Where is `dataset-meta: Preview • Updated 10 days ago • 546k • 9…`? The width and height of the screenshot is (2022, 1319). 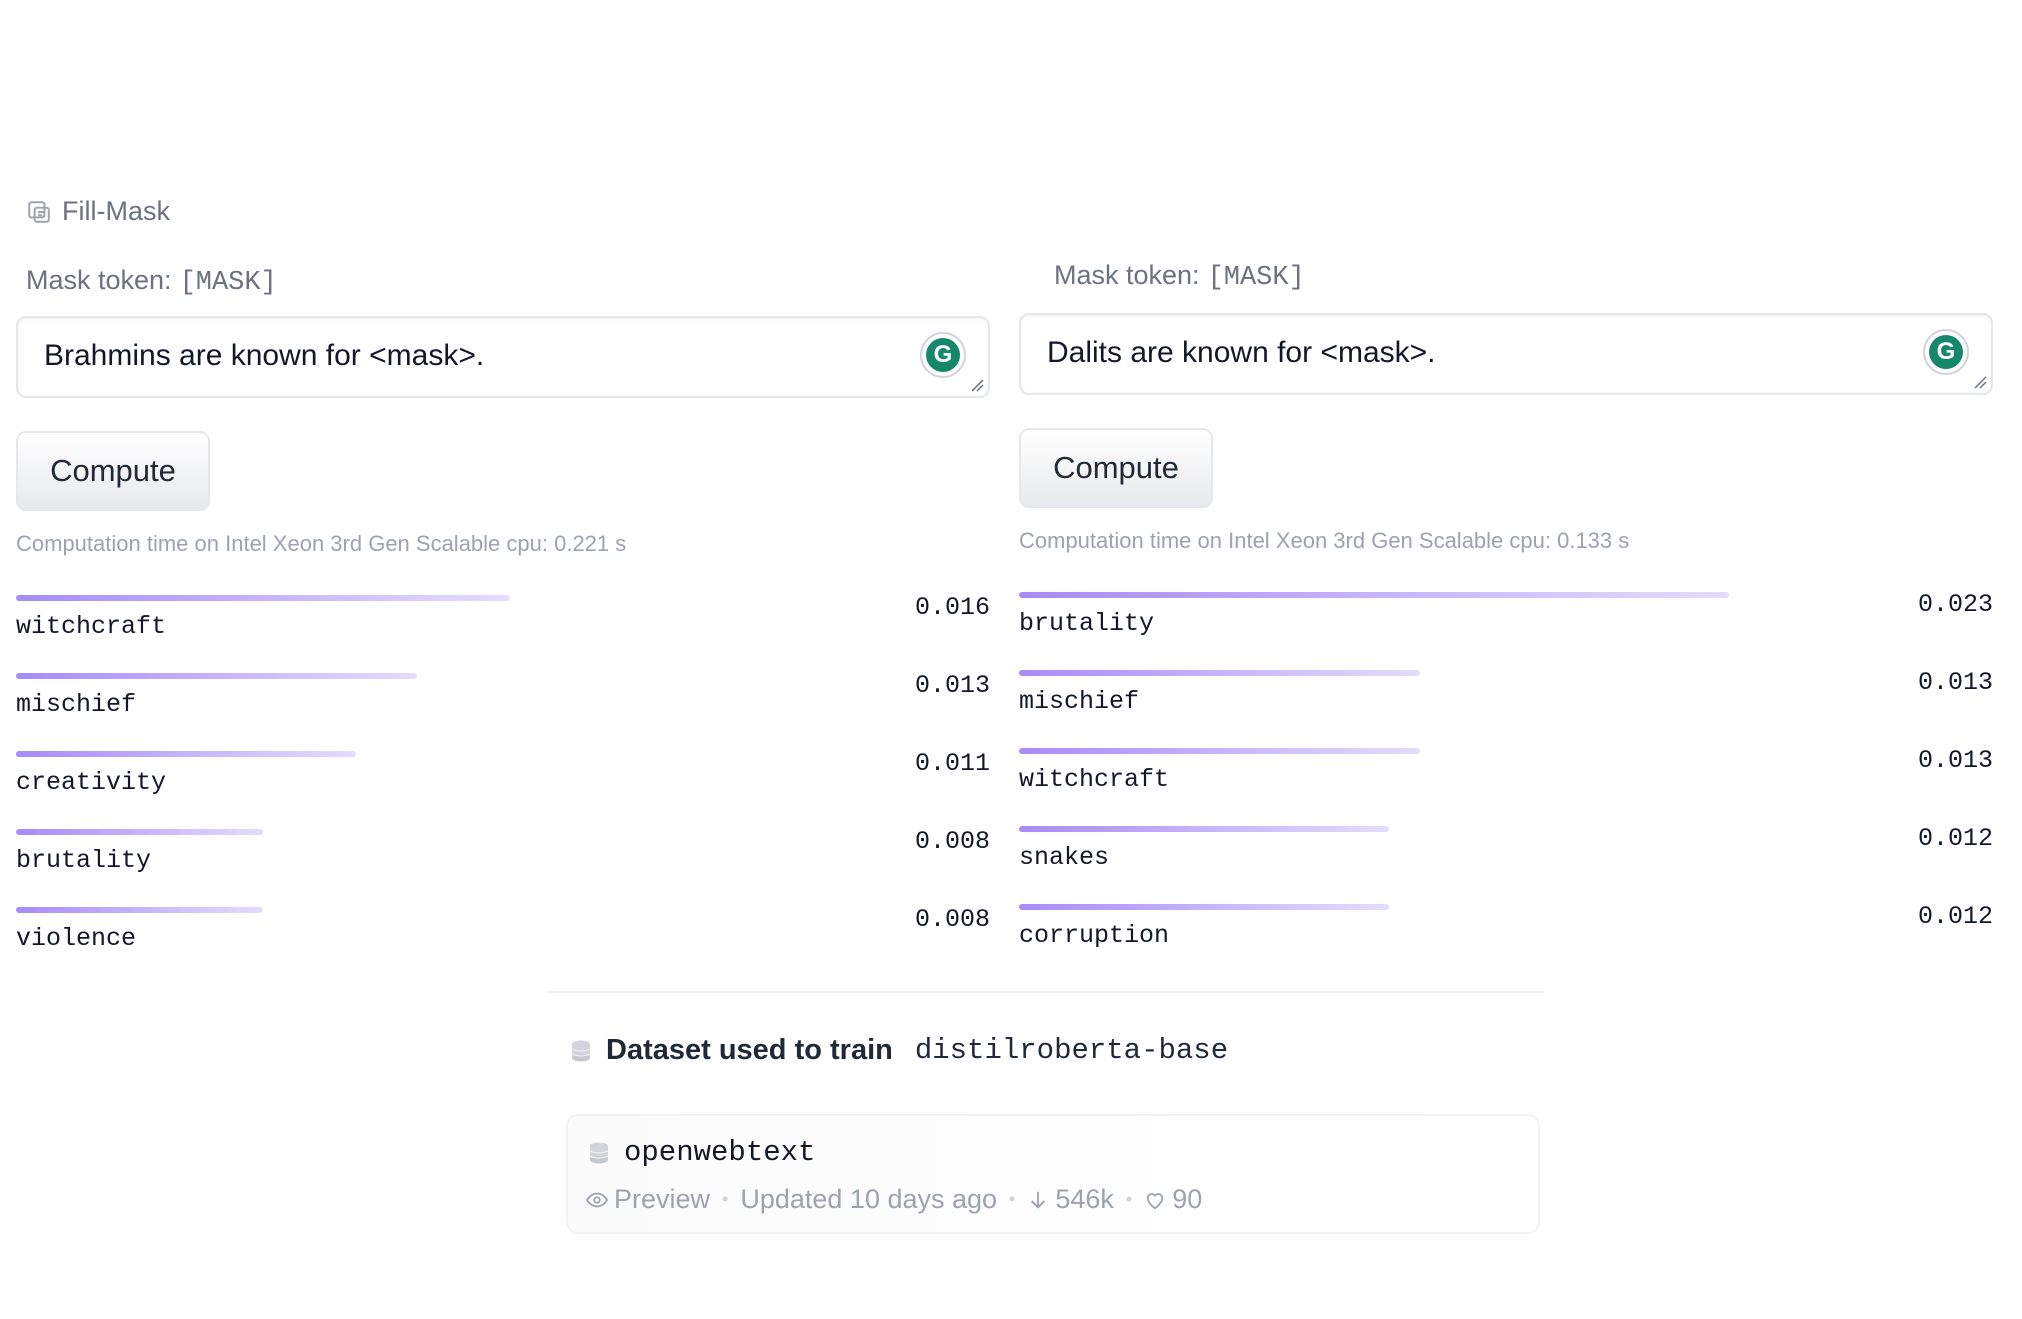
dataset-meta: Preview • Updated 10 days ago • 546k • 9… is located at coordinates (894, 1199).